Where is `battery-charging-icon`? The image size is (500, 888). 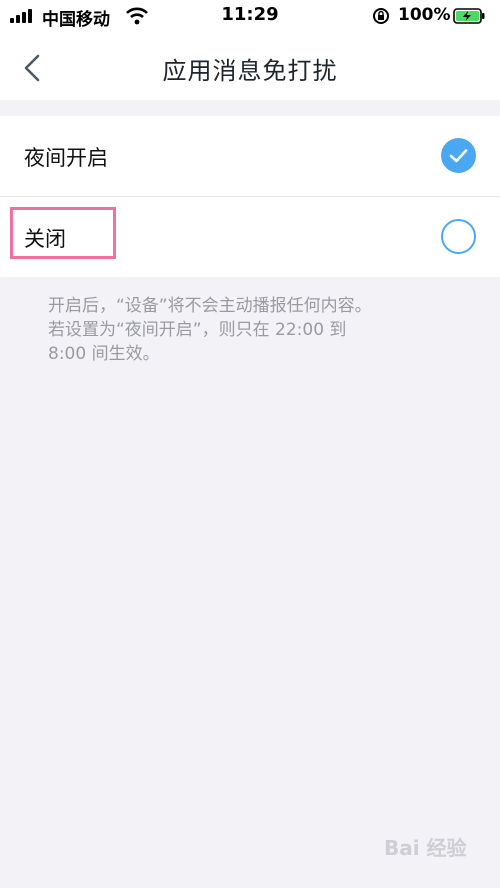
battery-charging-icon is located at coordinates (469, 16).